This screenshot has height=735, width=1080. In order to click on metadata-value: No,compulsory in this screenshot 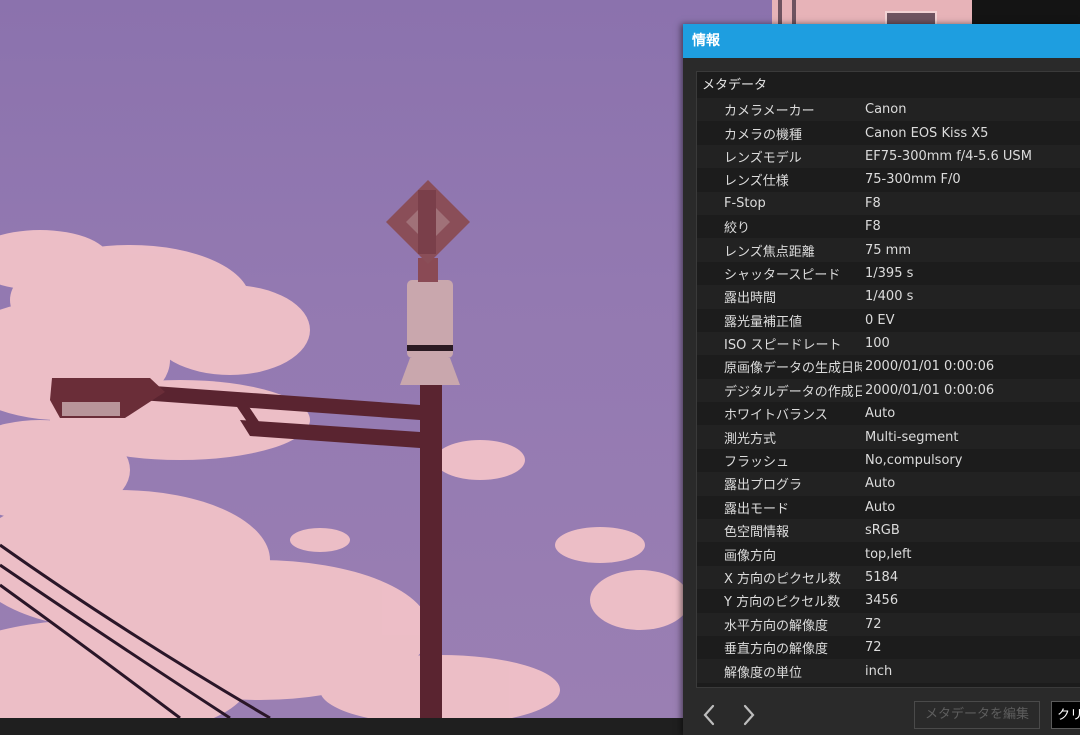, I will do `click(914, 461)`.